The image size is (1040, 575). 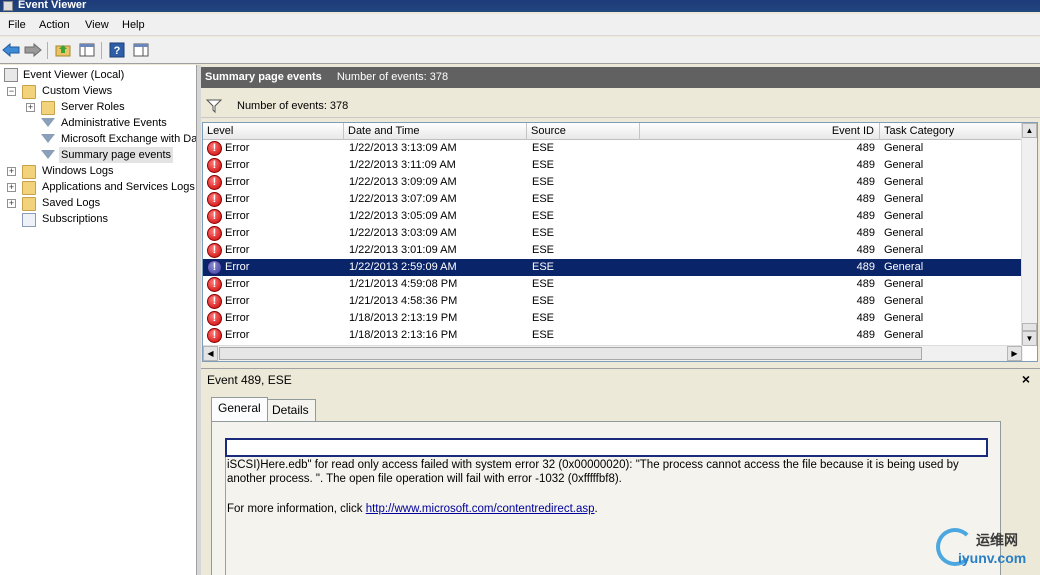 What do you see at coordinates (760, 131) in the screenshot?
I see `column-event-id: Event ID` at bounding box center [760, 131].